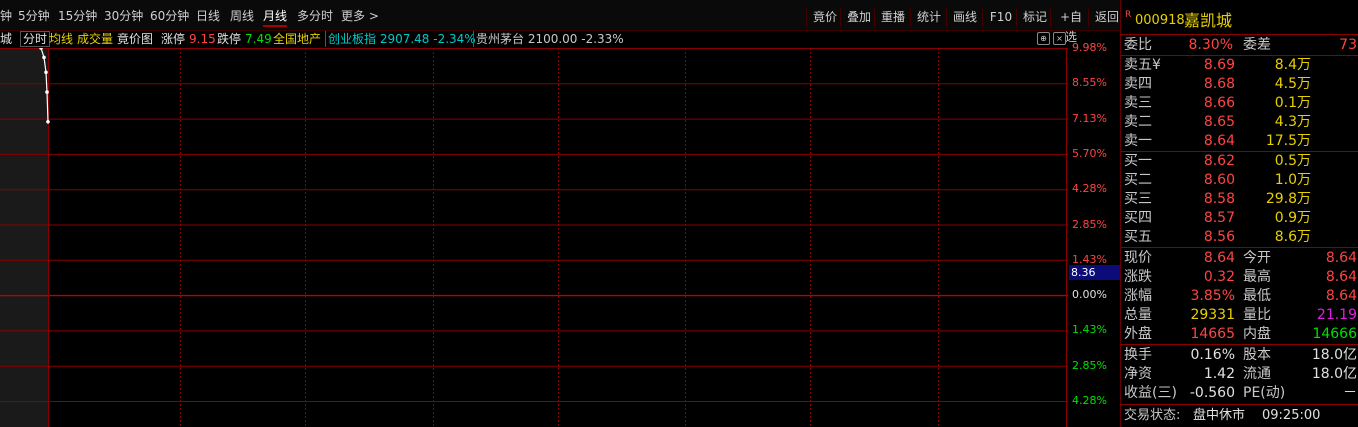  What do you see at coordinates (1239, 393) in the screenshot?
I see `fundamental-row: 收益(三) -0.560 PE(动) －` at bounding box center [1239, 393].